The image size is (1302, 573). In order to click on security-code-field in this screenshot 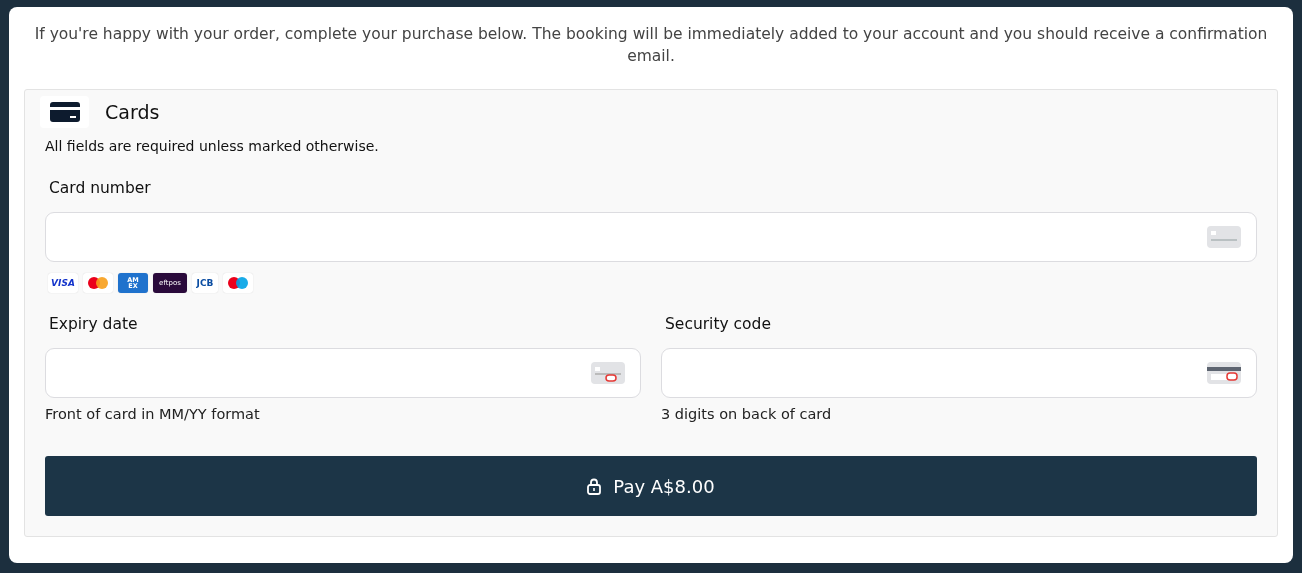, I will do `click(959, 373)`.